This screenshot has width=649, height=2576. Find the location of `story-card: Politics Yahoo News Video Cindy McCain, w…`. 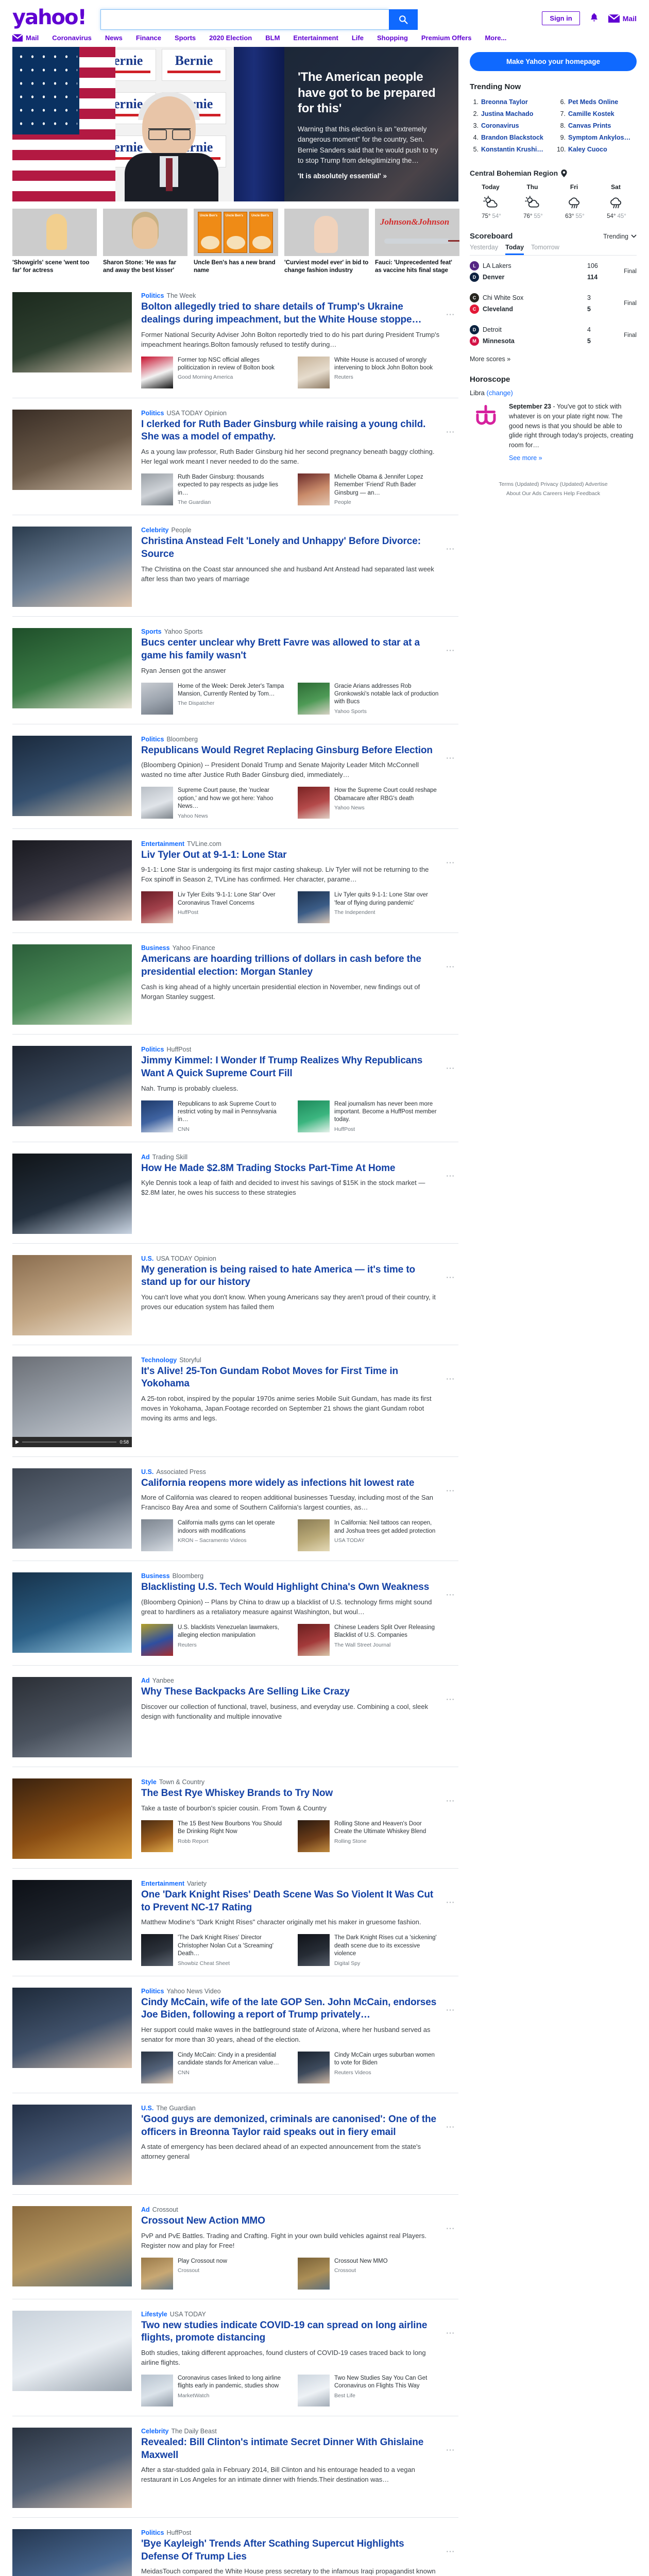

story-card: Politics Yahoo News Video Cindy McCain, w… is located at coordinates (235, 2034).